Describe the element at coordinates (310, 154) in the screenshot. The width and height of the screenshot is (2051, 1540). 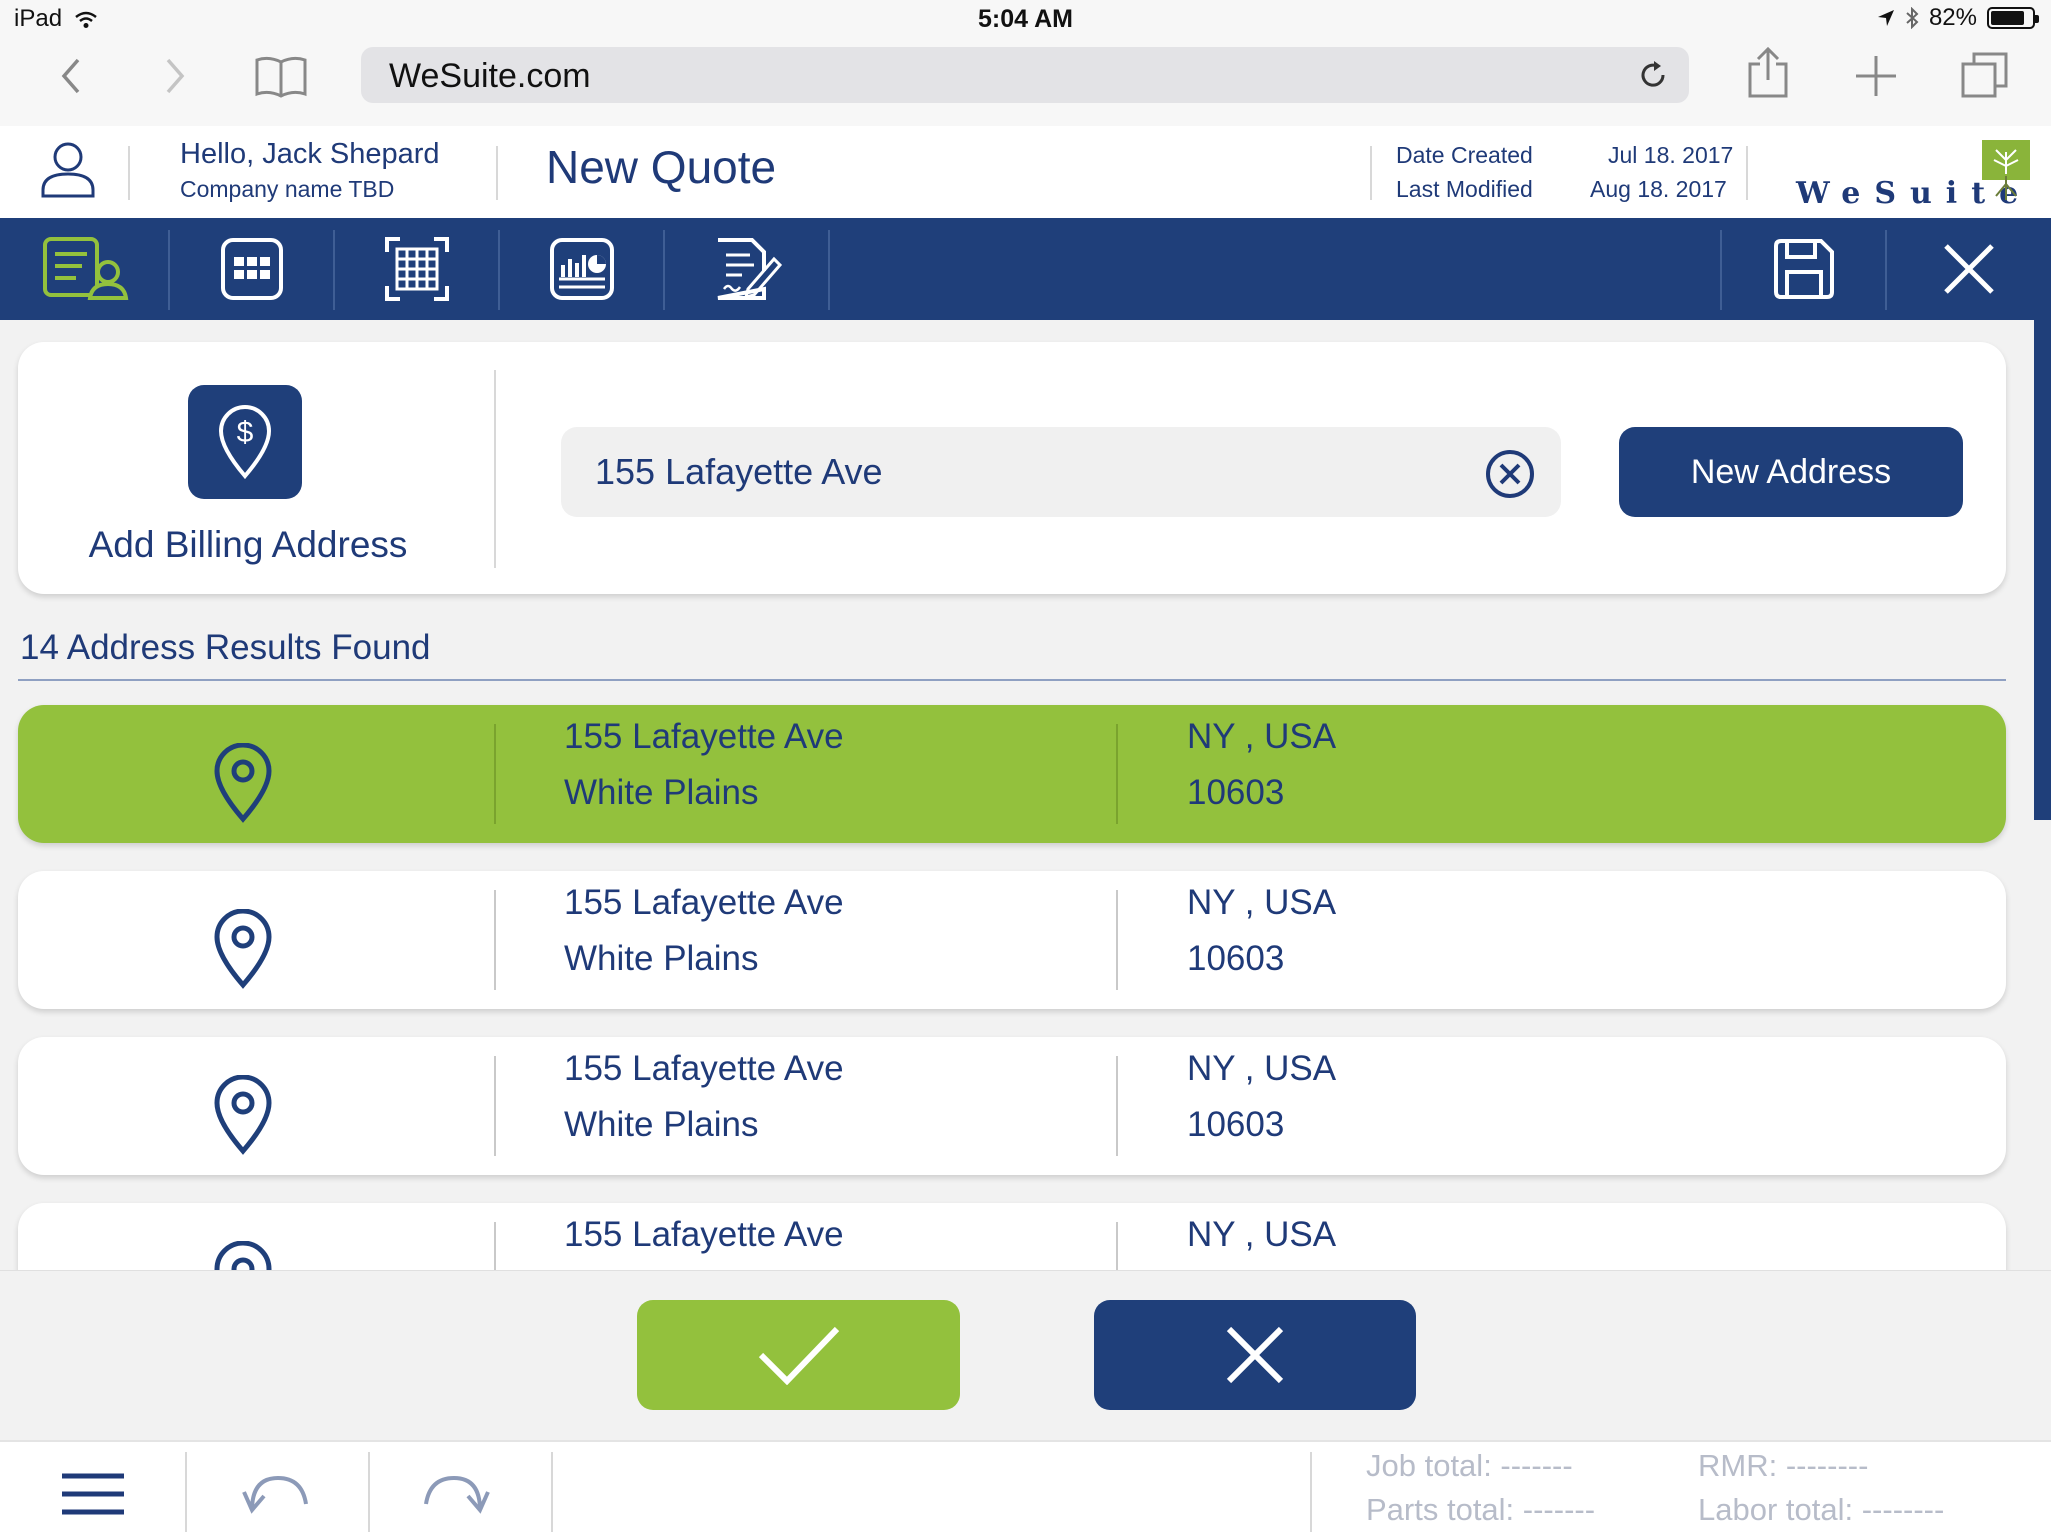
I see `user-greeting: Hello, Jack Shepard` at that location.